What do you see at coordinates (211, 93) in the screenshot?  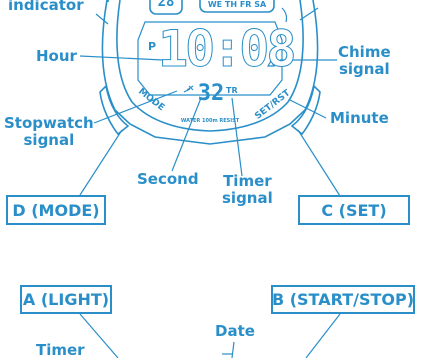 I see `watch-seconds-digits: 32` at bounding box center [211, 93].